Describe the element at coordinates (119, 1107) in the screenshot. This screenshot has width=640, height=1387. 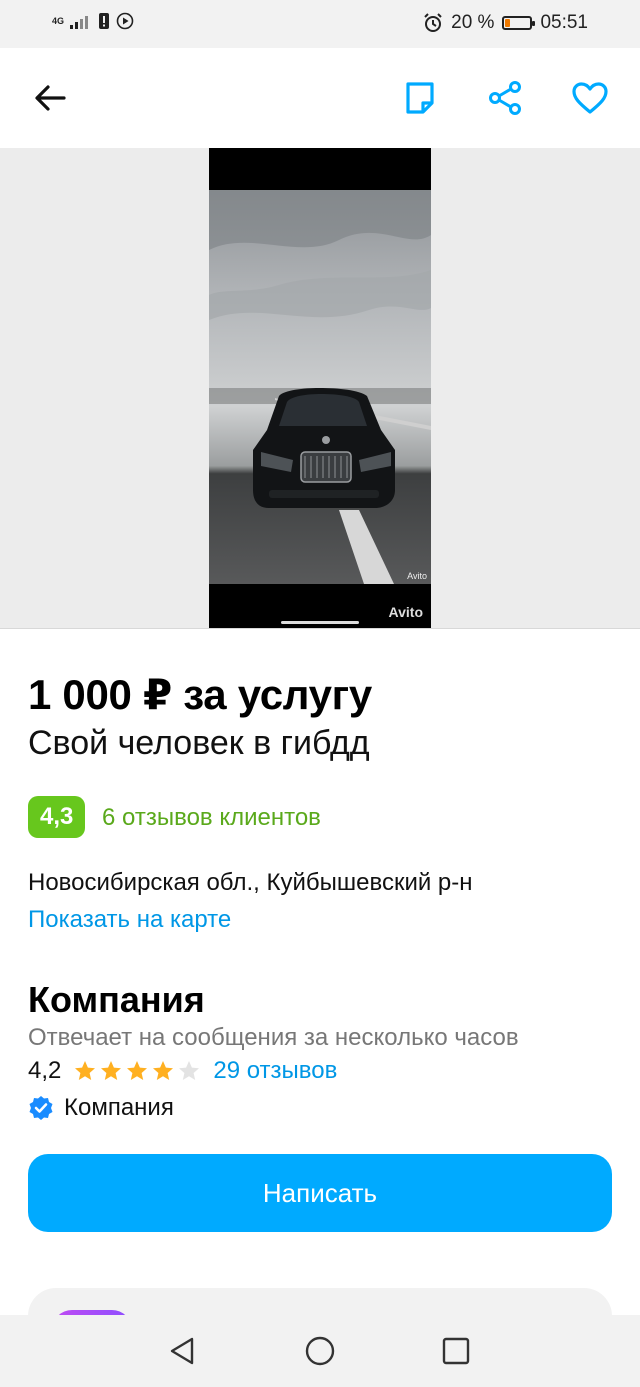
I see `verified-label: Компания` at that location.